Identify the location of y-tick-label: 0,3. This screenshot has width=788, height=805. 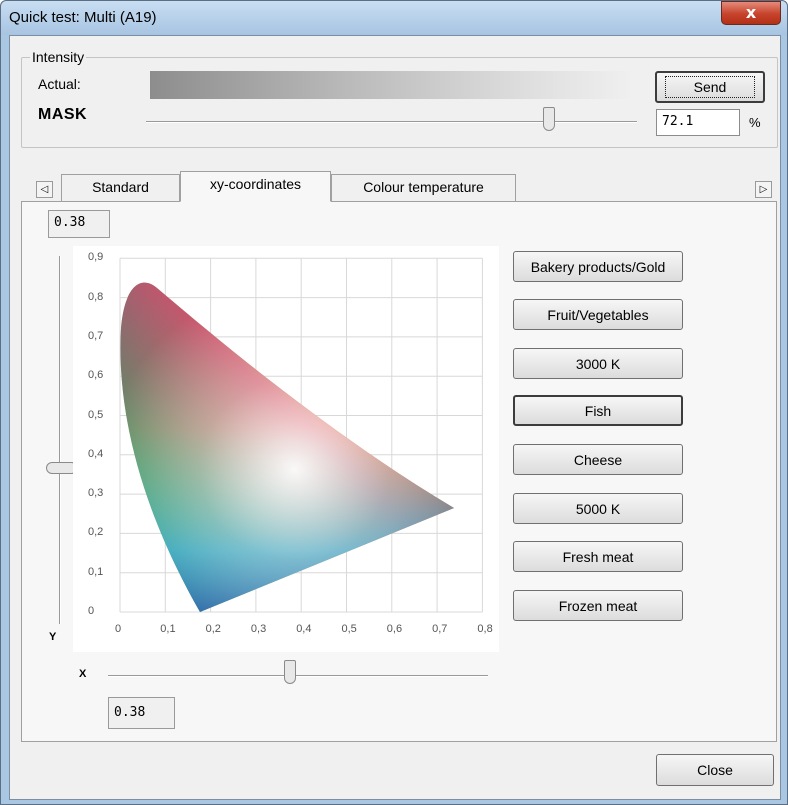
(96, 493).